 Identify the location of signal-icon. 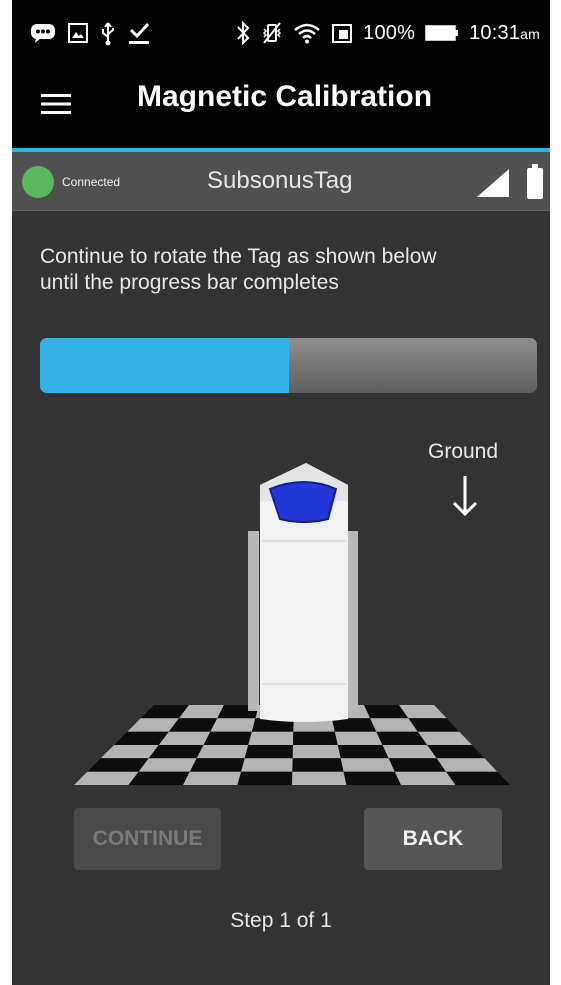
(493, 183).